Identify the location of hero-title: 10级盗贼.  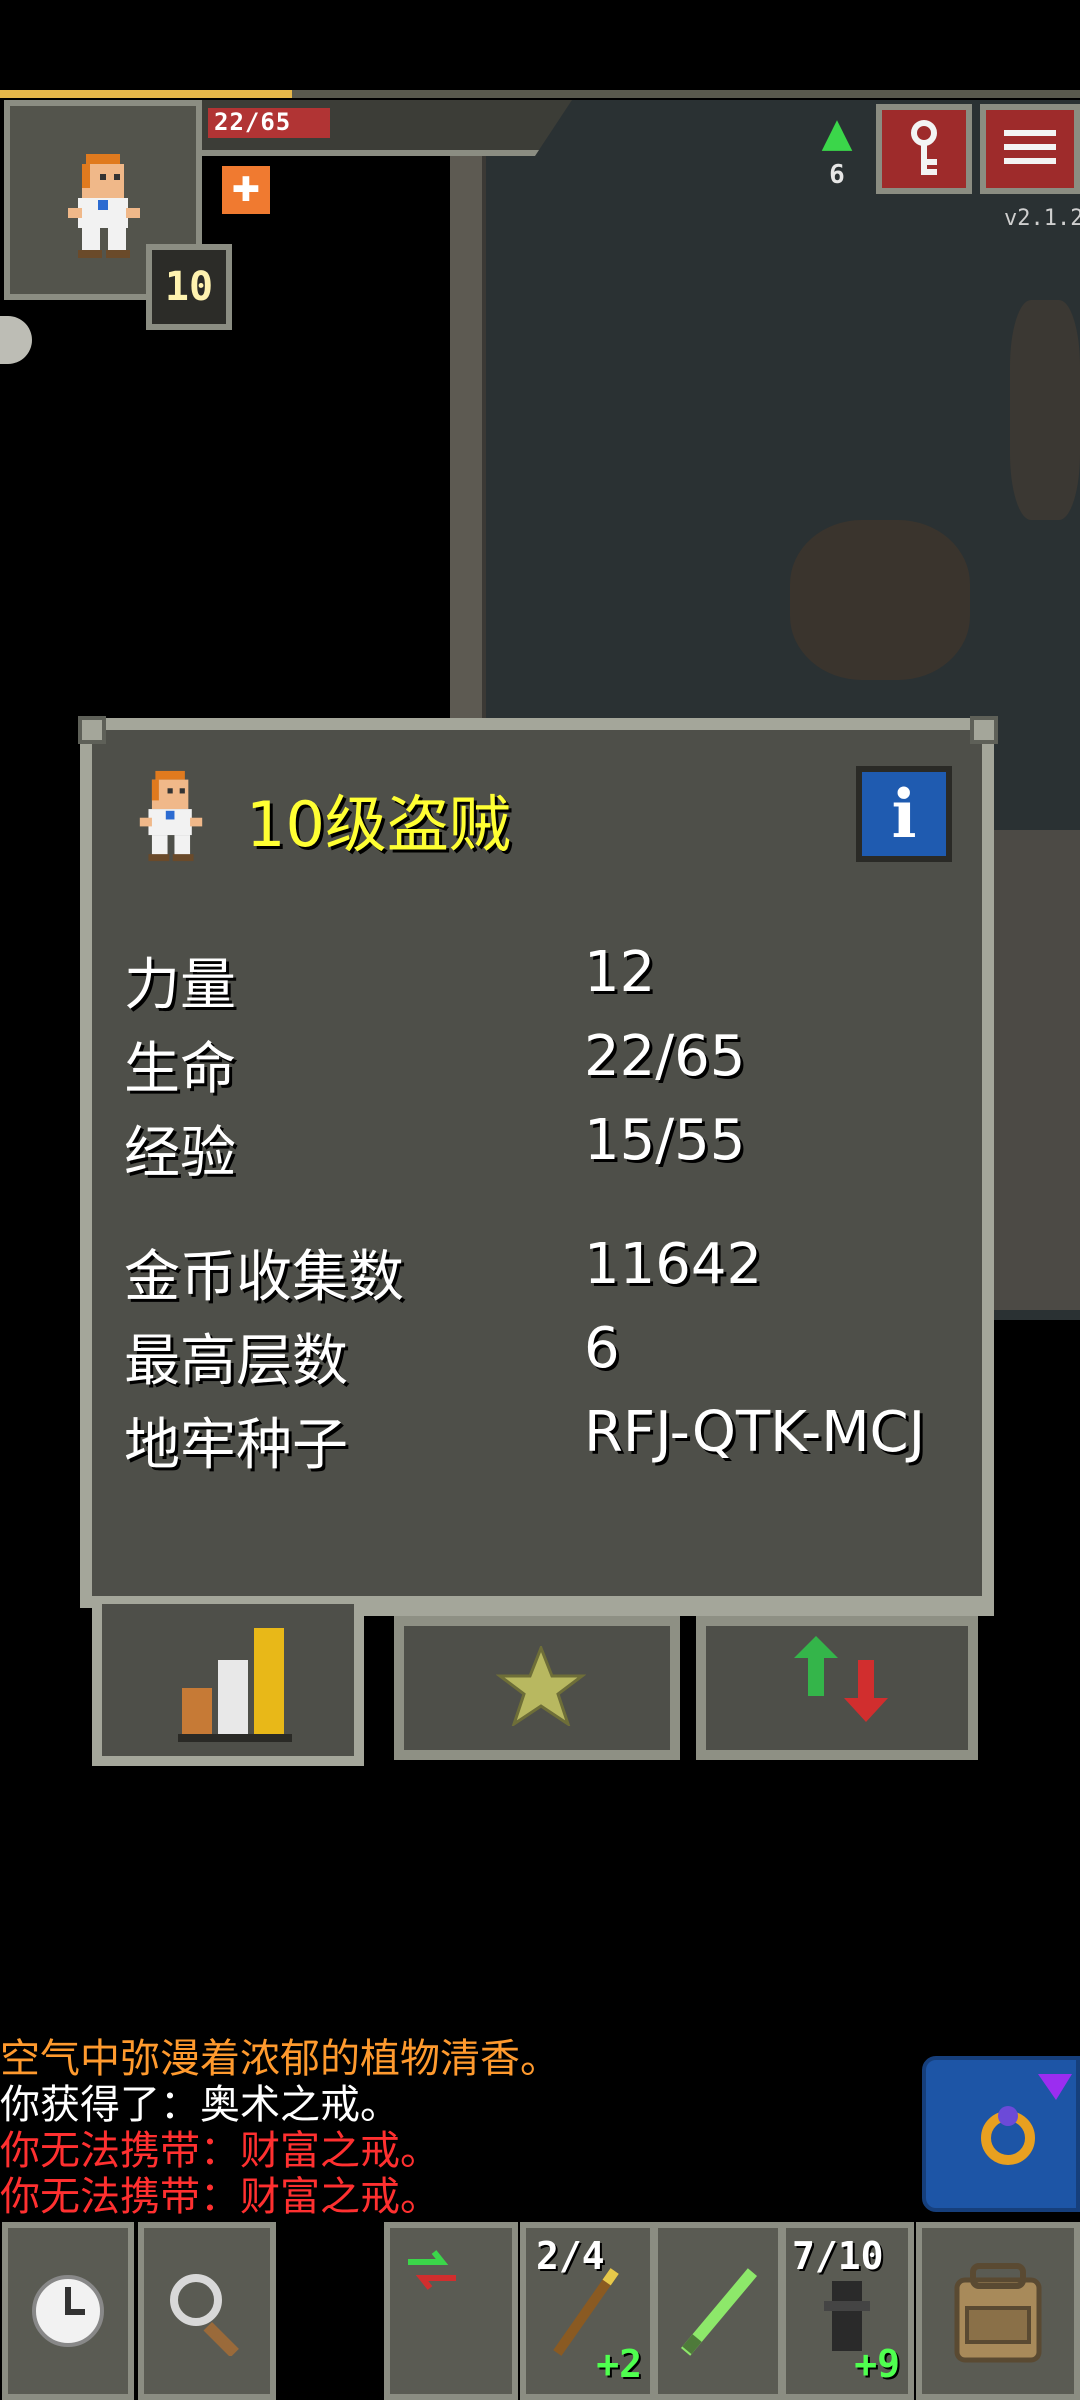
(378, 824).